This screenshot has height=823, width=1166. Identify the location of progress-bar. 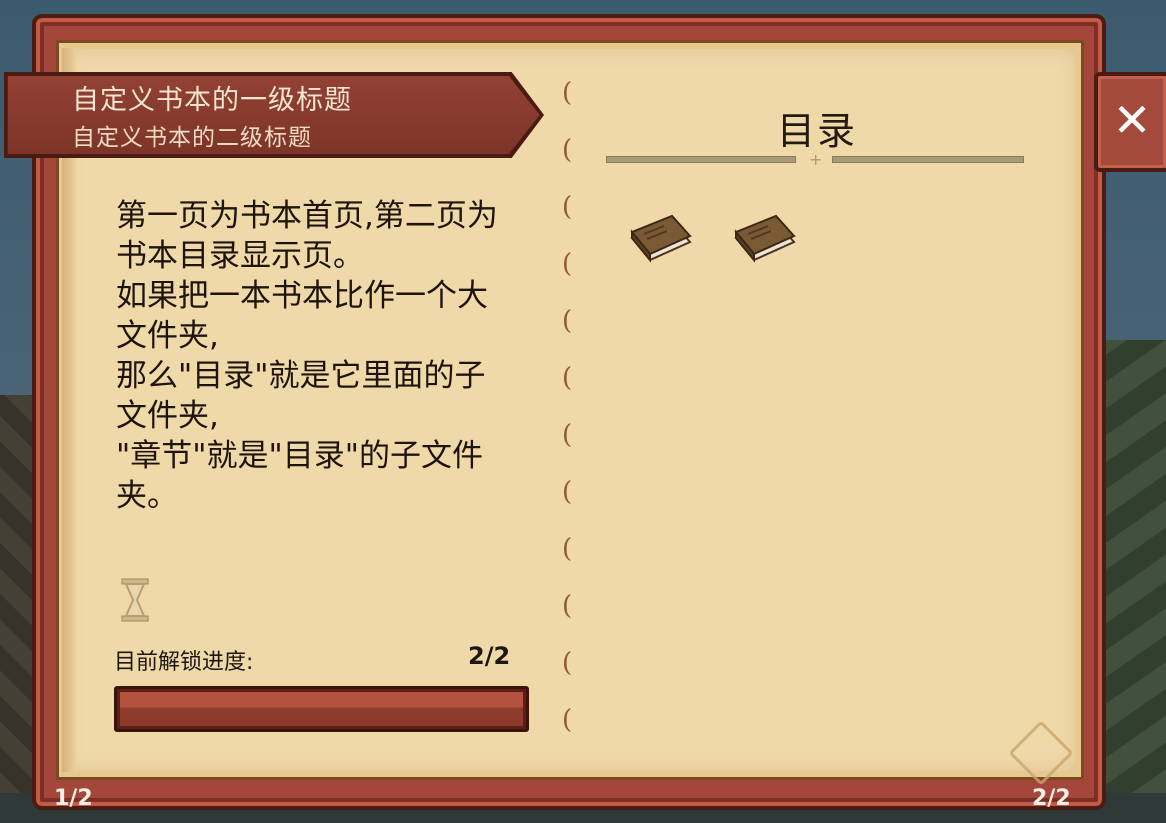
(321, 709).